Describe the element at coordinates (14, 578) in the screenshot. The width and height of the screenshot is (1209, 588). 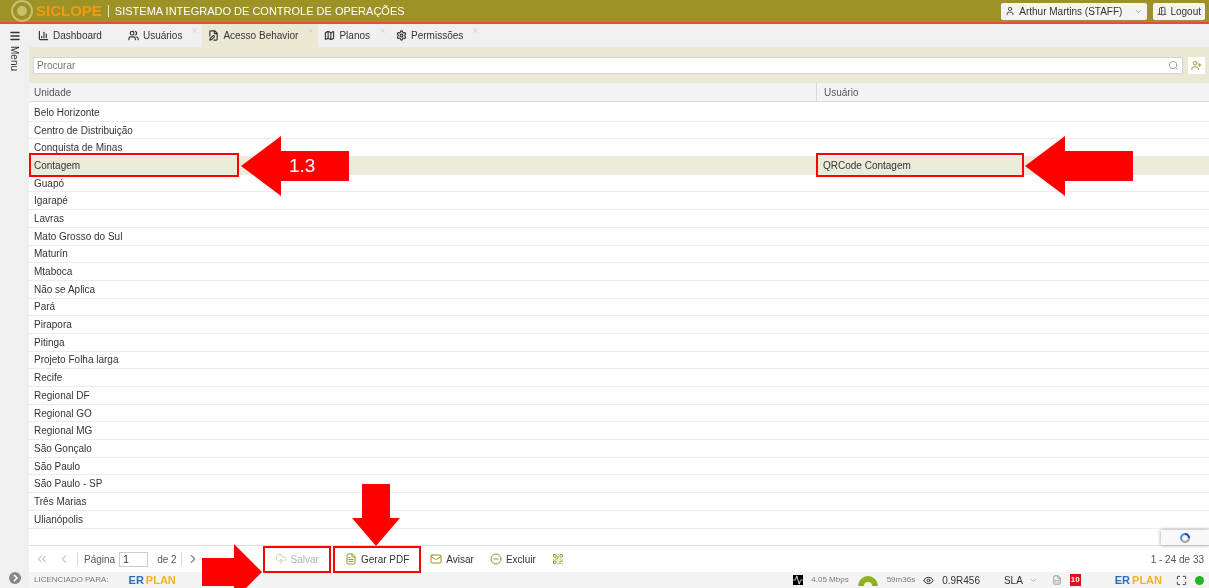
I see `expand-icon` at that location.